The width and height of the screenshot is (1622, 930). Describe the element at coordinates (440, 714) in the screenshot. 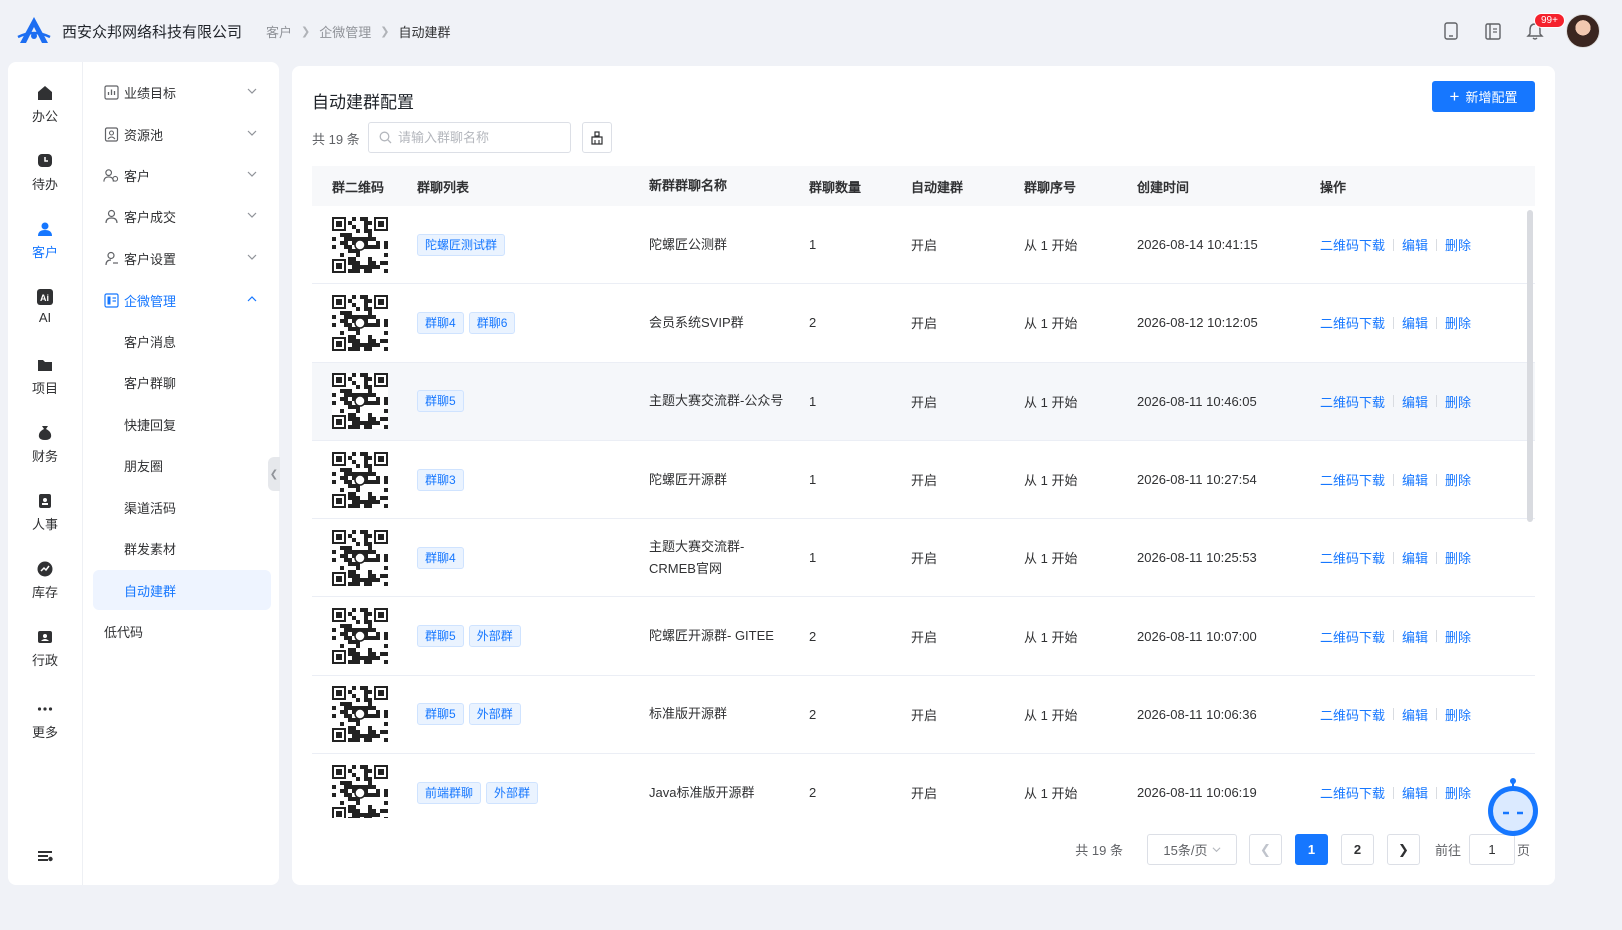

I see `group-tag: 群聊5` at that location.